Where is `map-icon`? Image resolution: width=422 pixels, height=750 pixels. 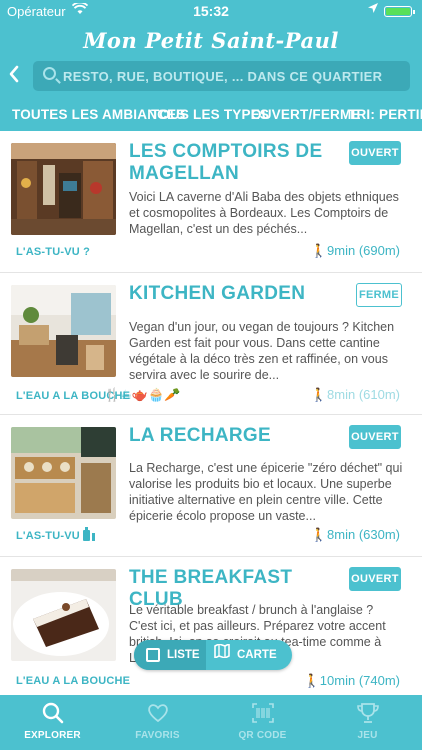
map-icon is located at coordinates (222, 655).